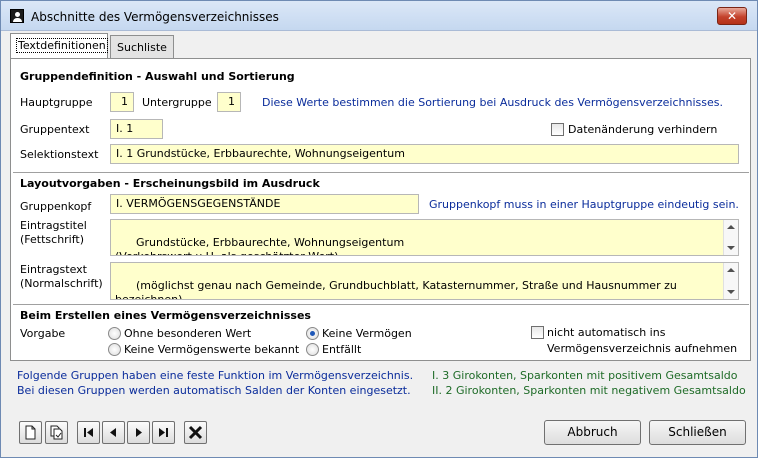 This screenshot has width=758, height=458. I want to click on copy-document-icon, so click(56, 432).